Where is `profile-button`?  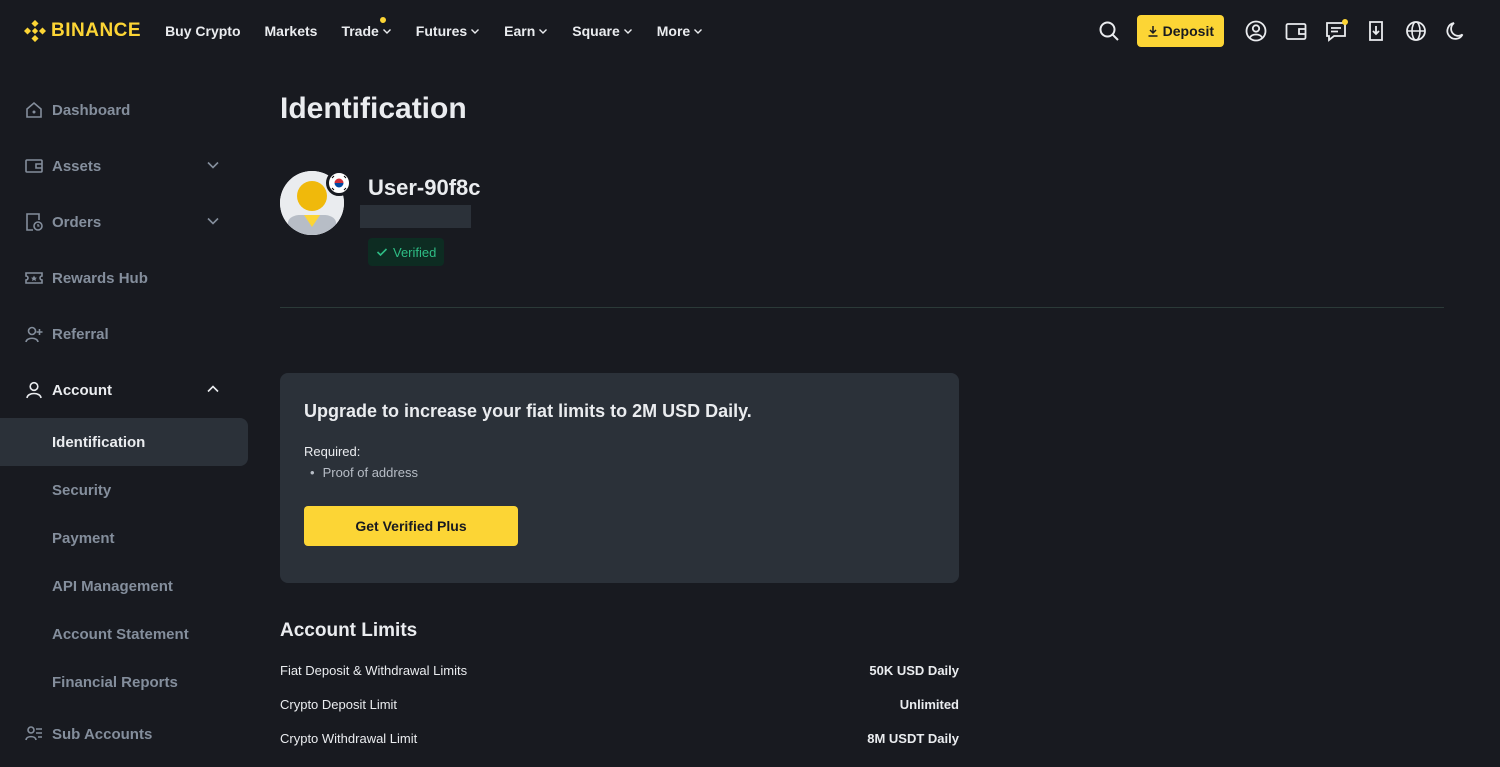 profile-button is located at coordinates (1256, 31).